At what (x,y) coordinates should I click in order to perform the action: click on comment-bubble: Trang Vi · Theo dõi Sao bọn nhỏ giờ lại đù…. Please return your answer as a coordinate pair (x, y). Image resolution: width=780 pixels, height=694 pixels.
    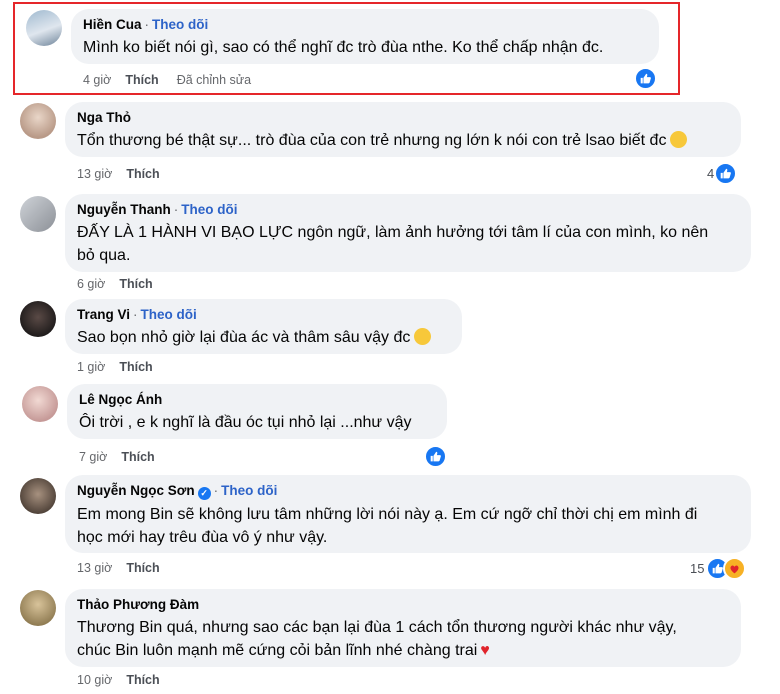
    Looking at the image, I should click on (263, 326).